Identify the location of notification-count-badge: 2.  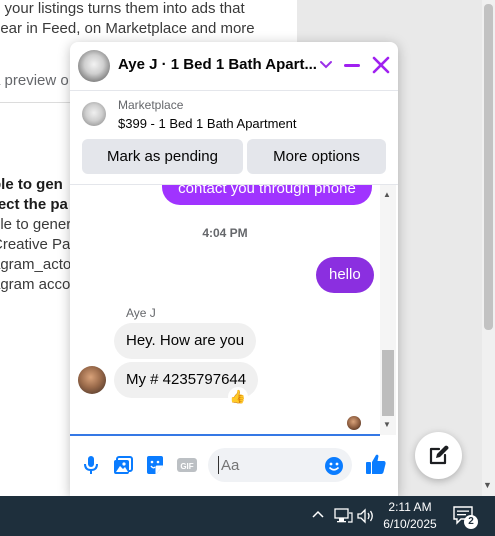
(471, 522).